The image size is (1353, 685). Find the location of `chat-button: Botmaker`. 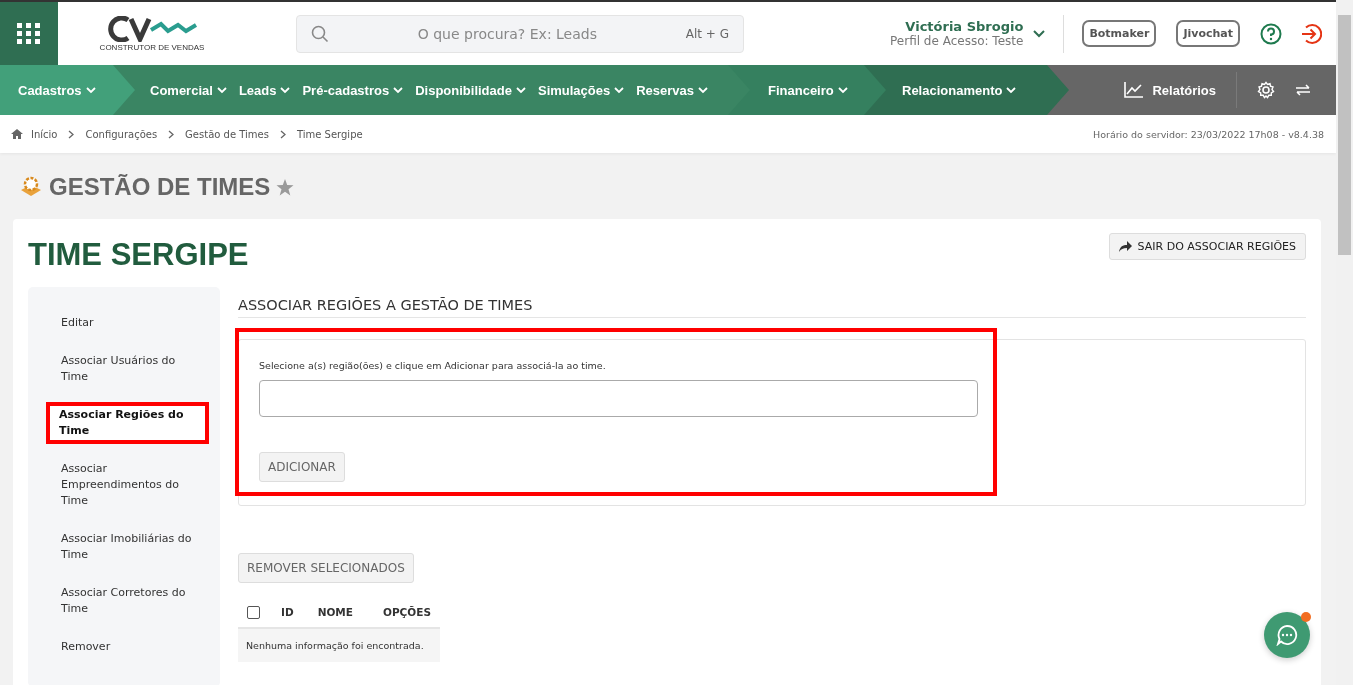

chat-button: Botmaker is located at coordinates (1119, 33).